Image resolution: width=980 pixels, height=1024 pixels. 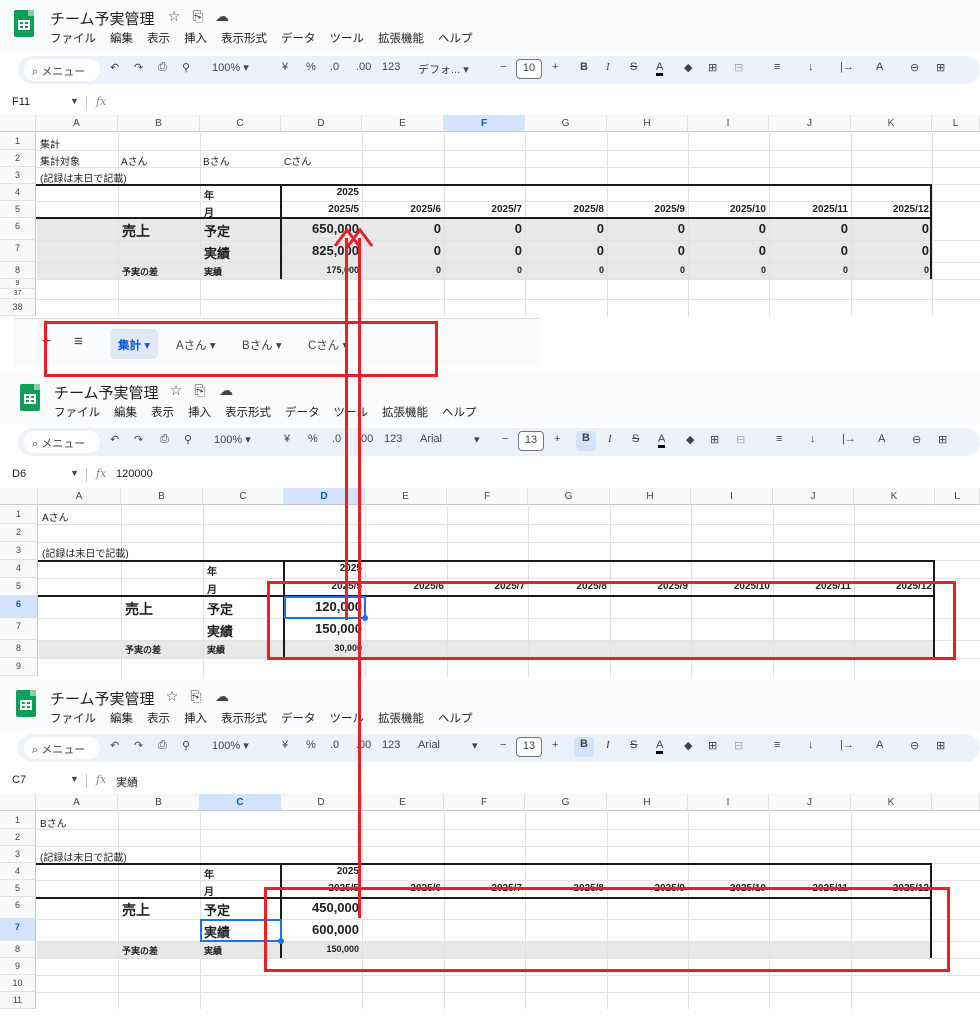 What do you see at coordinates (60, 160) in the screenshot?
I see `cell-a2: 集計対象` at bounding box center [60, 160].